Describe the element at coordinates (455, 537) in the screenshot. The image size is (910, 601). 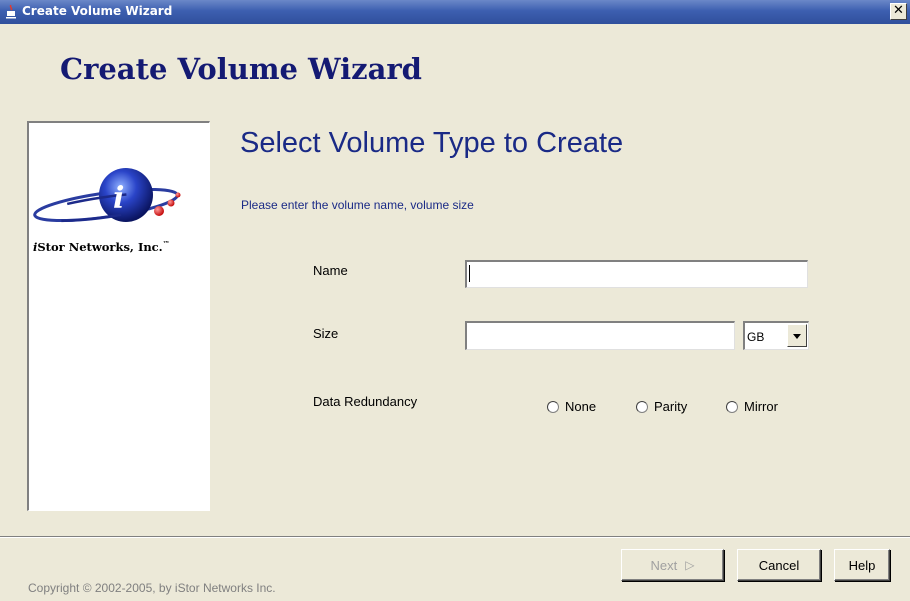
I see `footer-divider-highlight` at that location.